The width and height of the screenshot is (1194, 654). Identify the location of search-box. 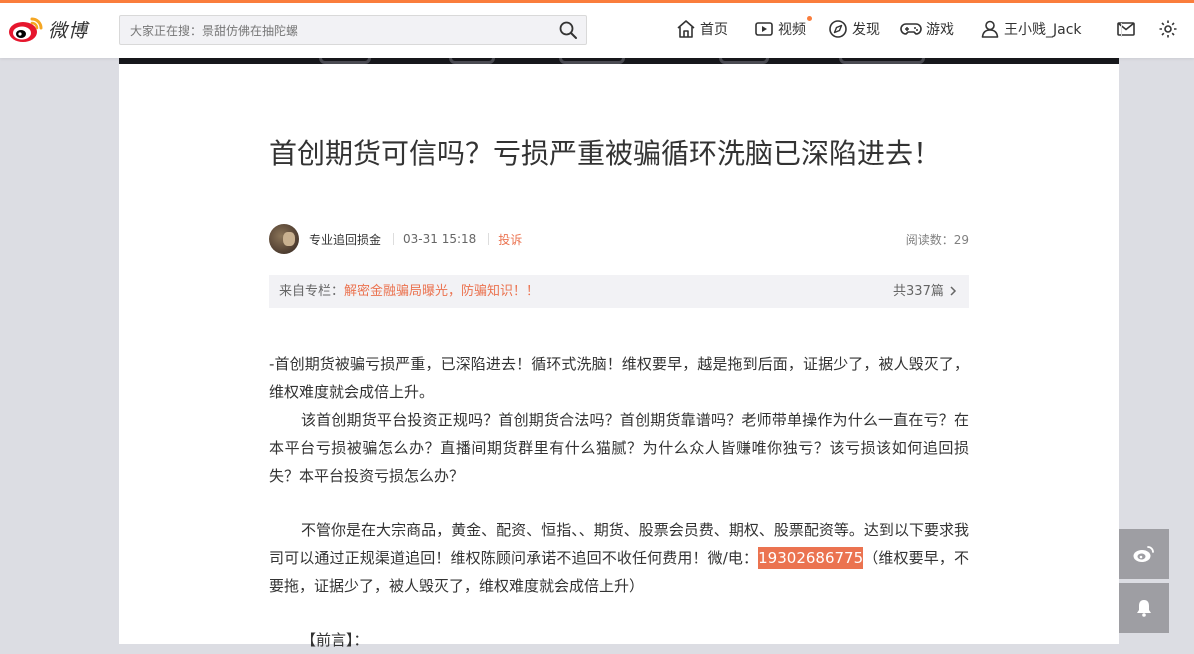
(353, 30).